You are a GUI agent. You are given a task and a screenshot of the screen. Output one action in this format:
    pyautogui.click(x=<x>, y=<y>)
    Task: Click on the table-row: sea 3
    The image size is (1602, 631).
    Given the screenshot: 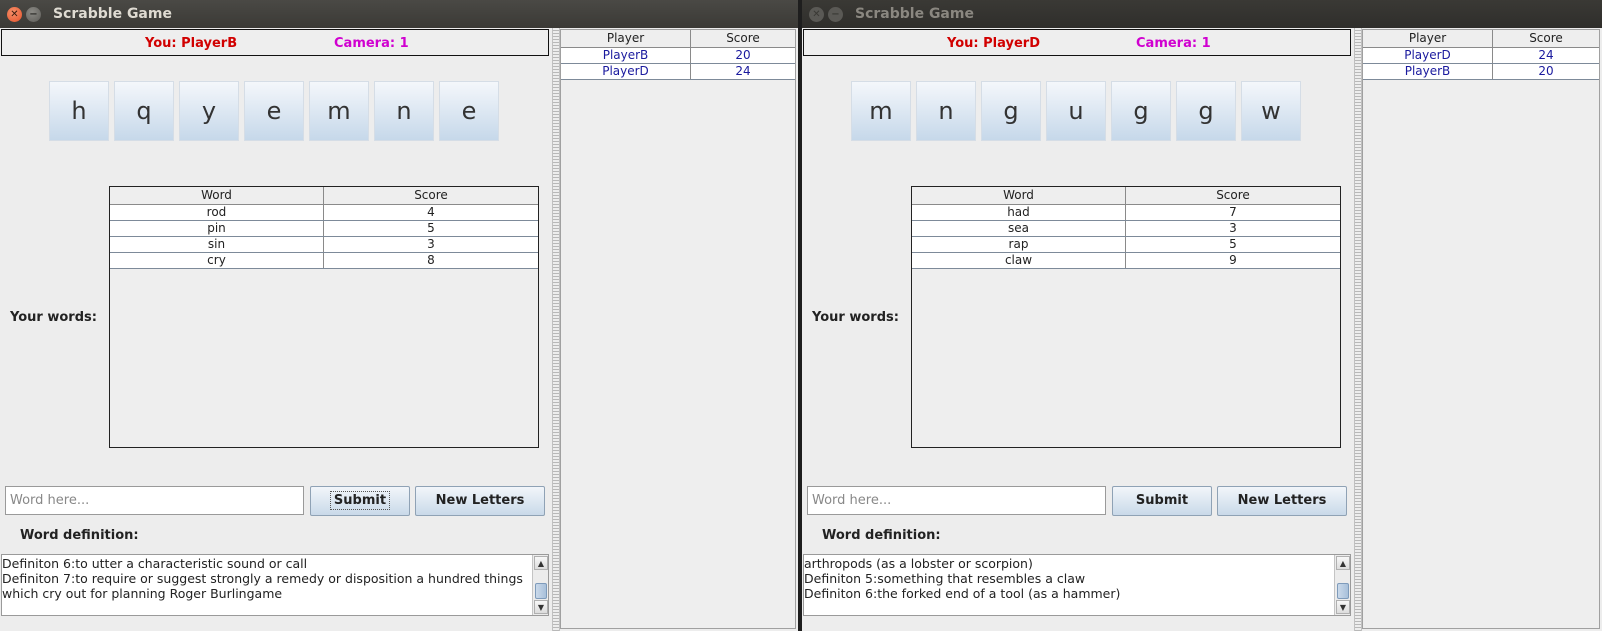 What is the action you would take?
    pyautogui.click(x=1126, y=229)
    